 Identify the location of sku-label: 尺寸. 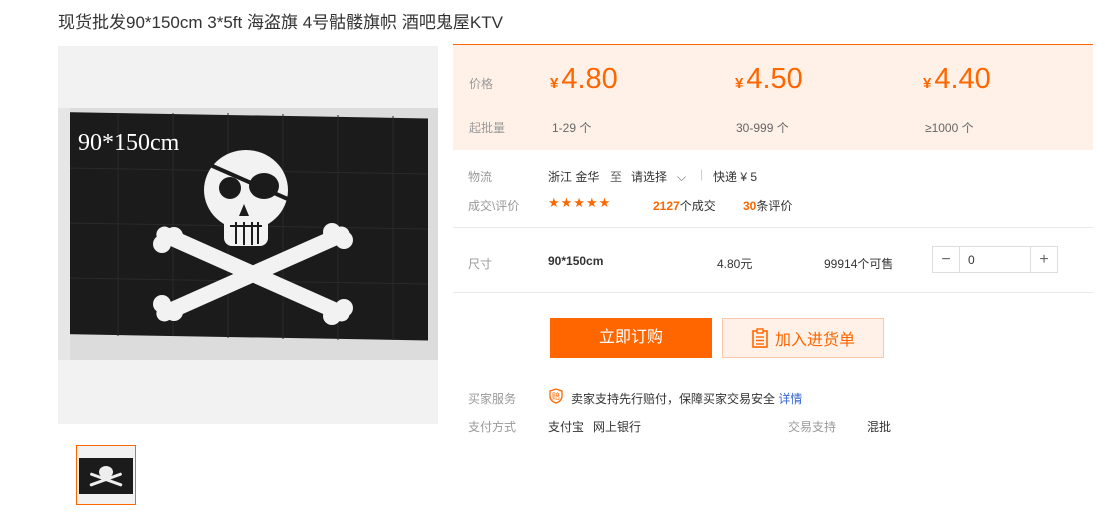
(480, 264).